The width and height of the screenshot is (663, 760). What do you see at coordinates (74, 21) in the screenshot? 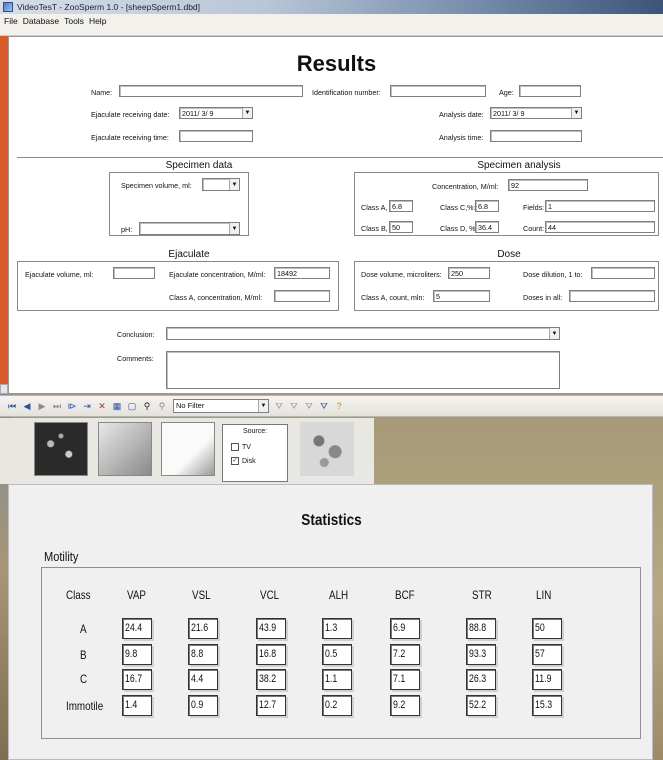
I see `menu-tools: Tools` at bounding box center [74, 21].